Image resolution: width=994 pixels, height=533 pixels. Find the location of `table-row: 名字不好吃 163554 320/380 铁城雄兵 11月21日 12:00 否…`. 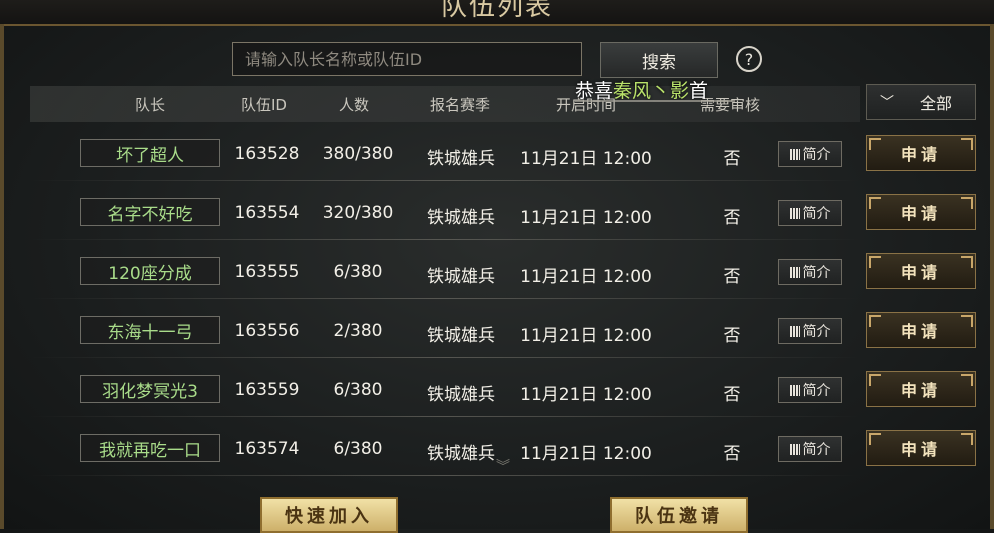

table-row: 名字不好吃 163554 320/380 铁城雄兵 11月21日 12:00 否… is located at coordinates (445, 211).